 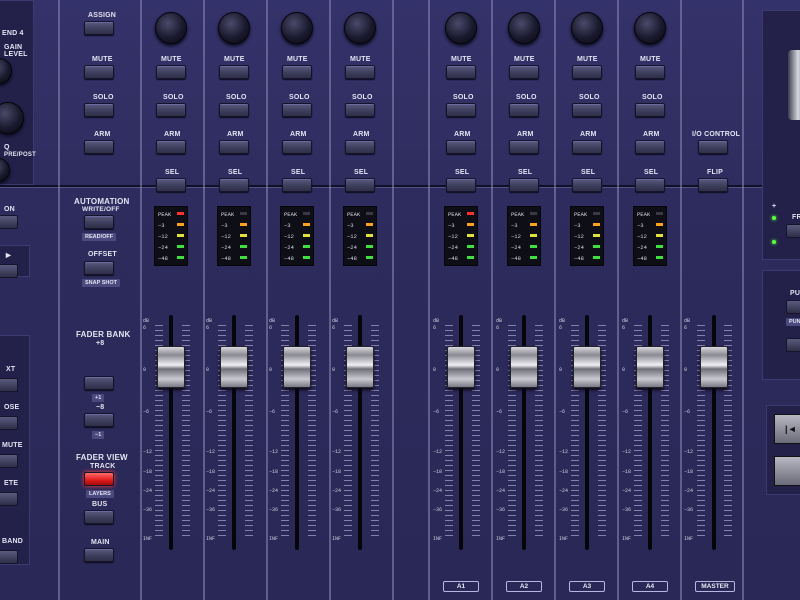 I want to click on channel-1-fader, so click(x=171, y=367).